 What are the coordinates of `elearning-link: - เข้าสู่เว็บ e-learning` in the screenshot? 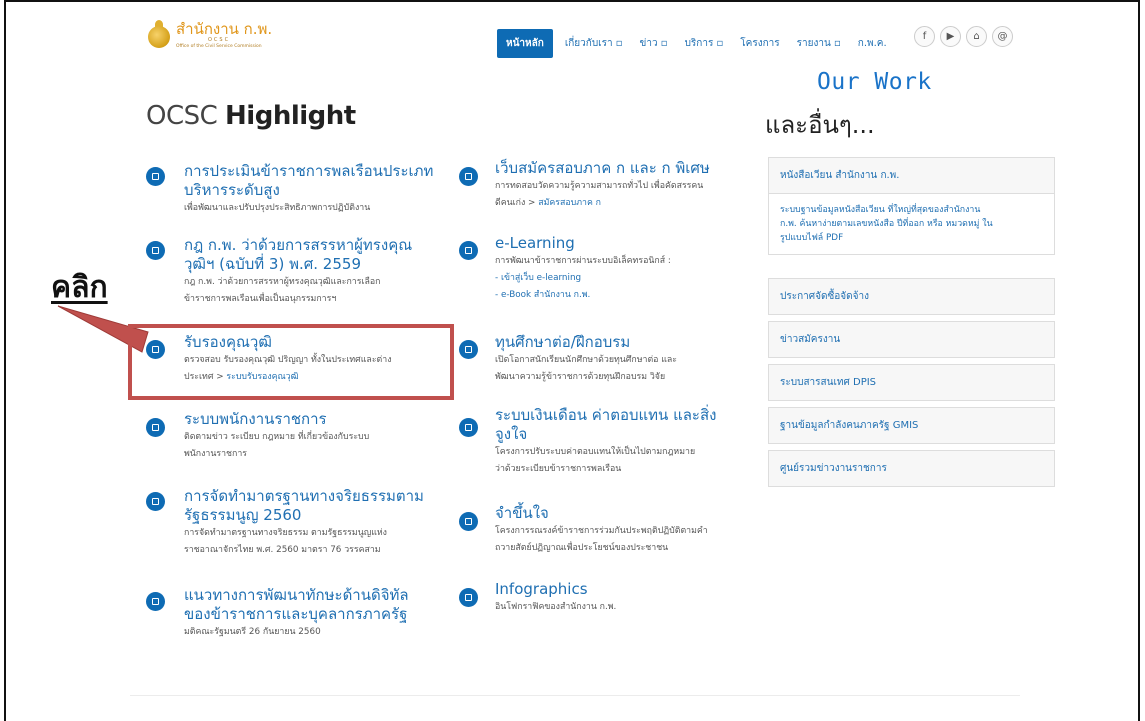 It's located at (626, 278).